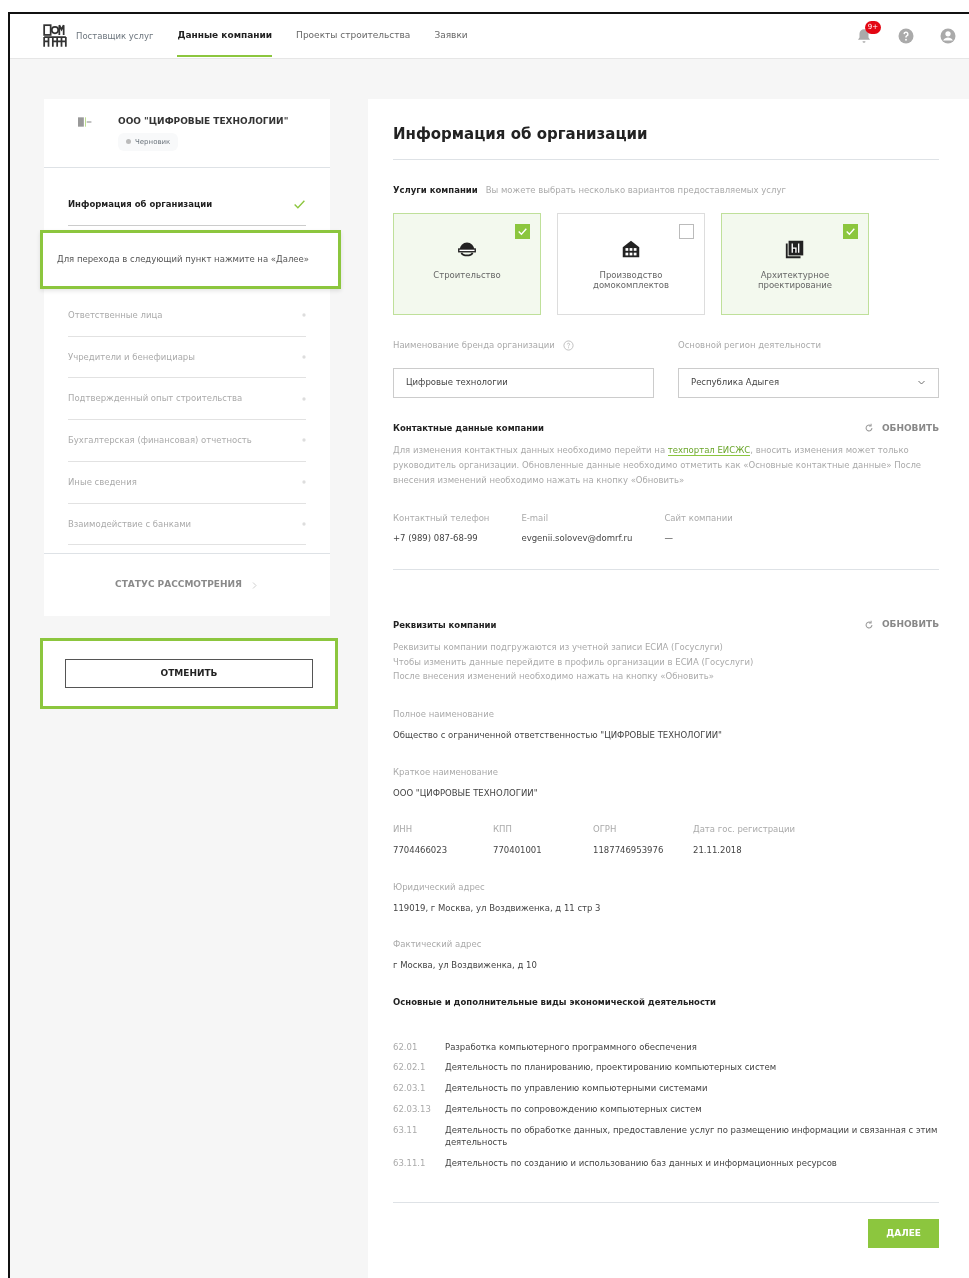 This screenshot has height=1278, width=969. I want to click on activity-name: Деятельность по обработке данных, предоставление услуг по размещению информации и связанная с этим деятельность, so click(692, 1136).